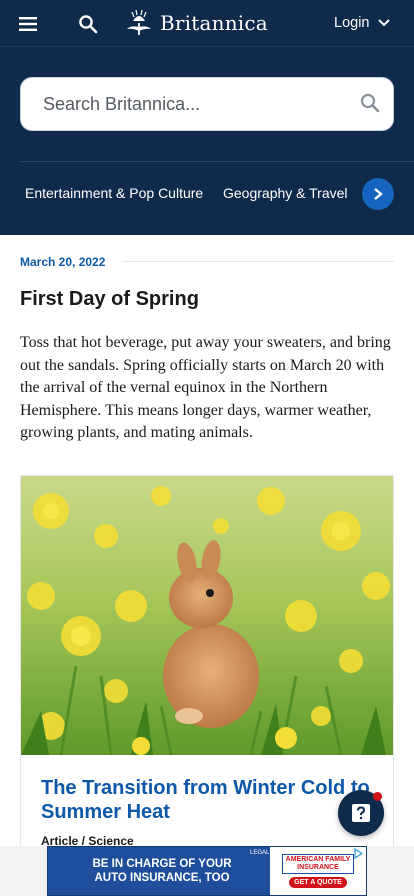  I want to click on page-title: First Day of Spring, so click(109, 299).